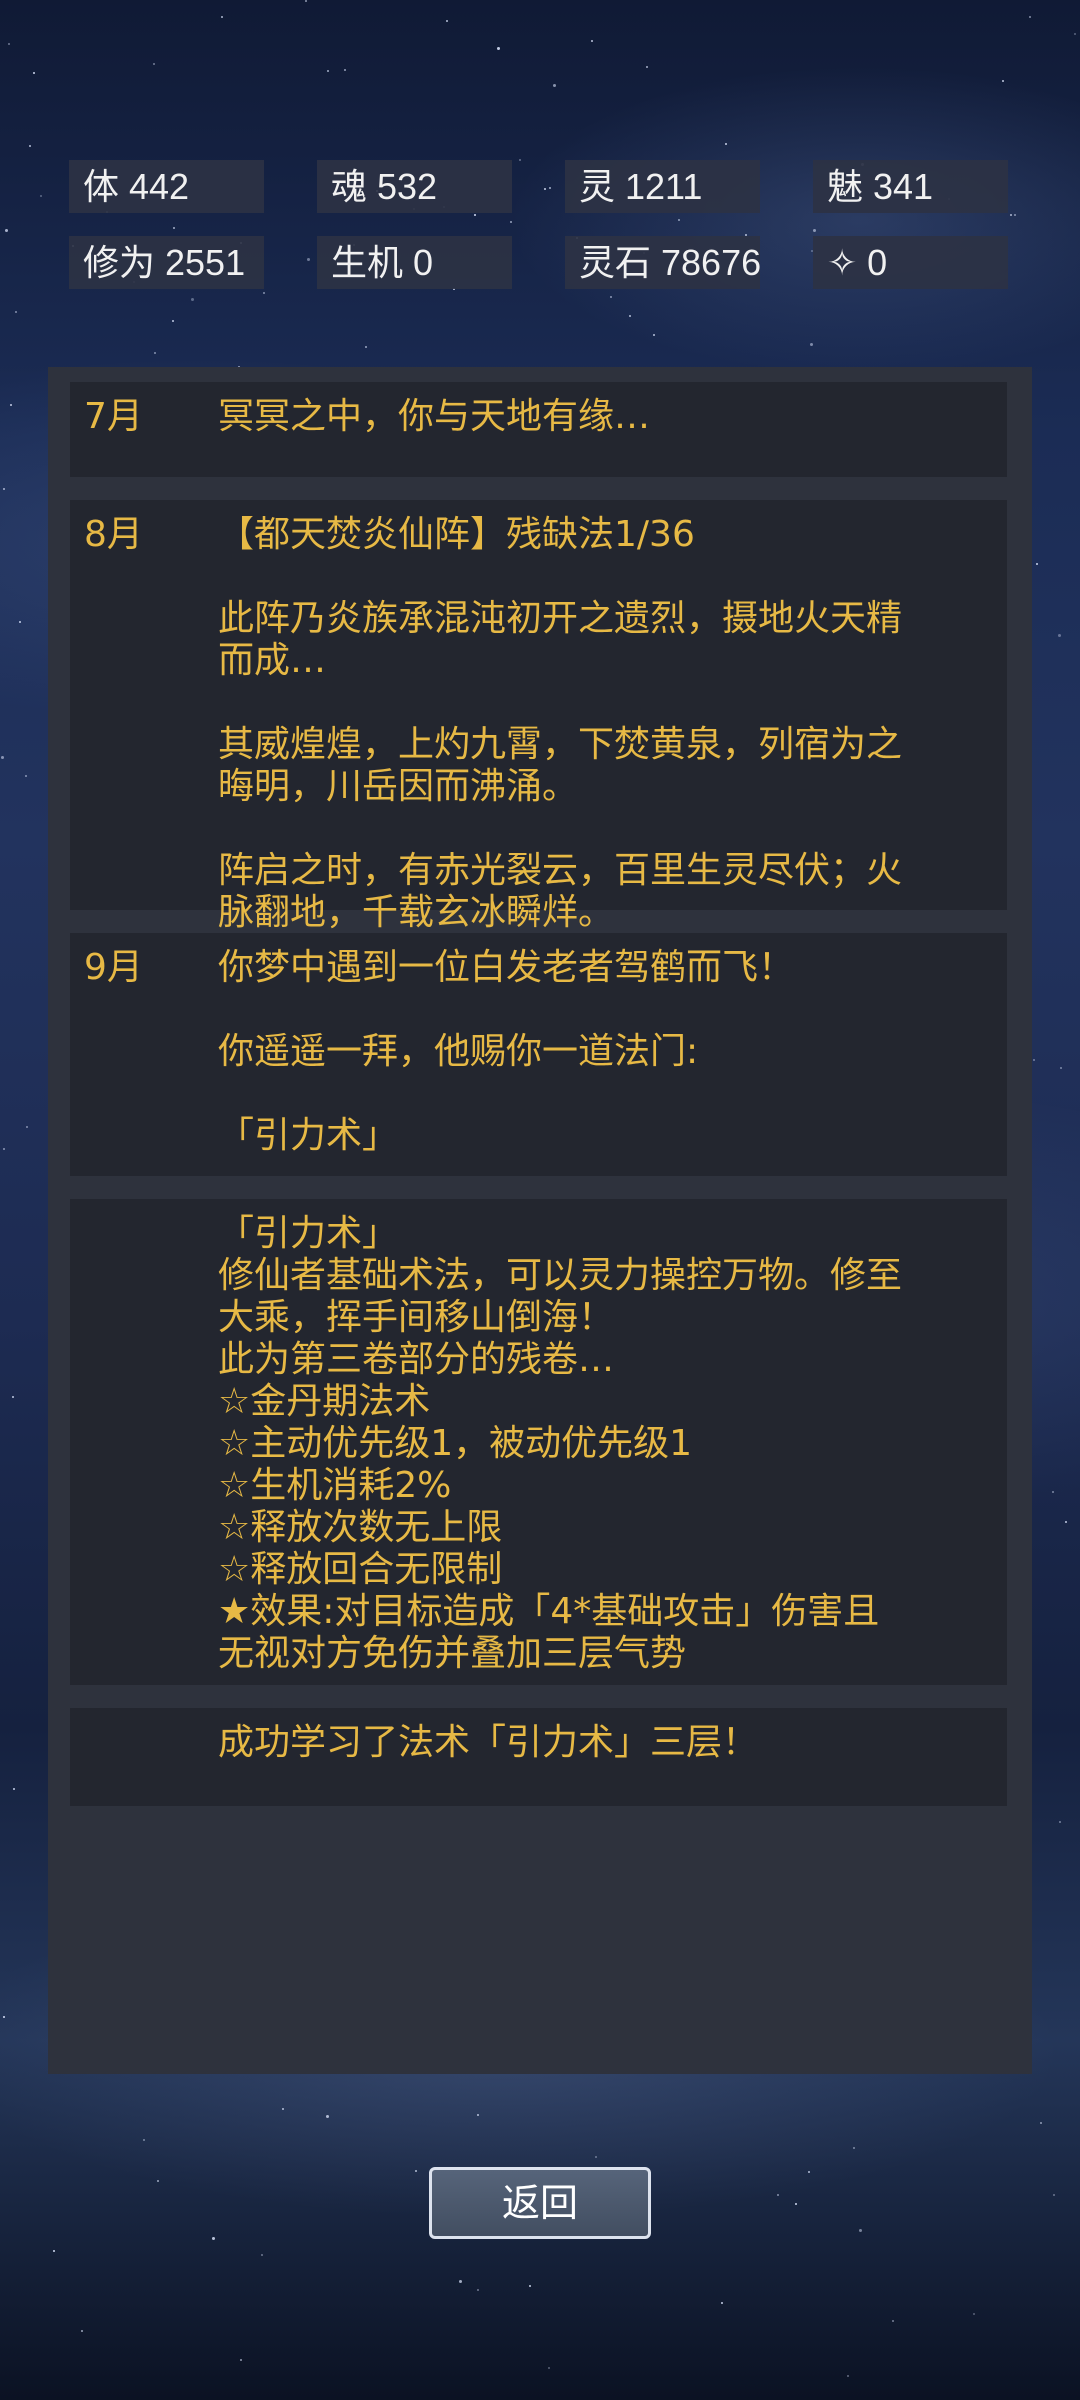  I want to click on log-line: ☆释放回合无限制, so click(360, 1569).